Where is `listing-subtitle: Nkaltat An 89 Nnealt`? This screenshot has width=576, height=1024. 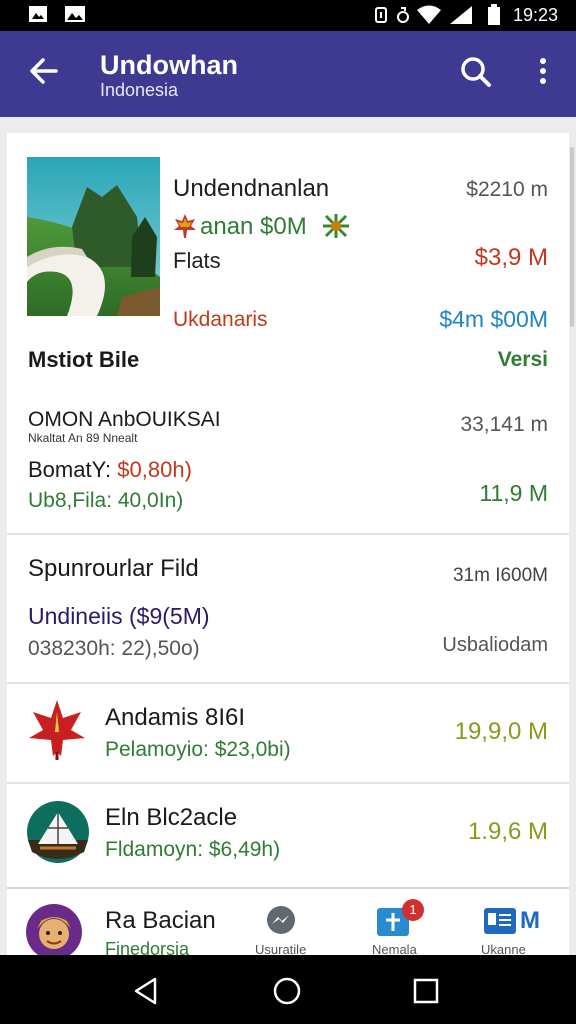
listing-subtitle: Nkaltat An 89 Nnealt is located at coordinates (83, 438).